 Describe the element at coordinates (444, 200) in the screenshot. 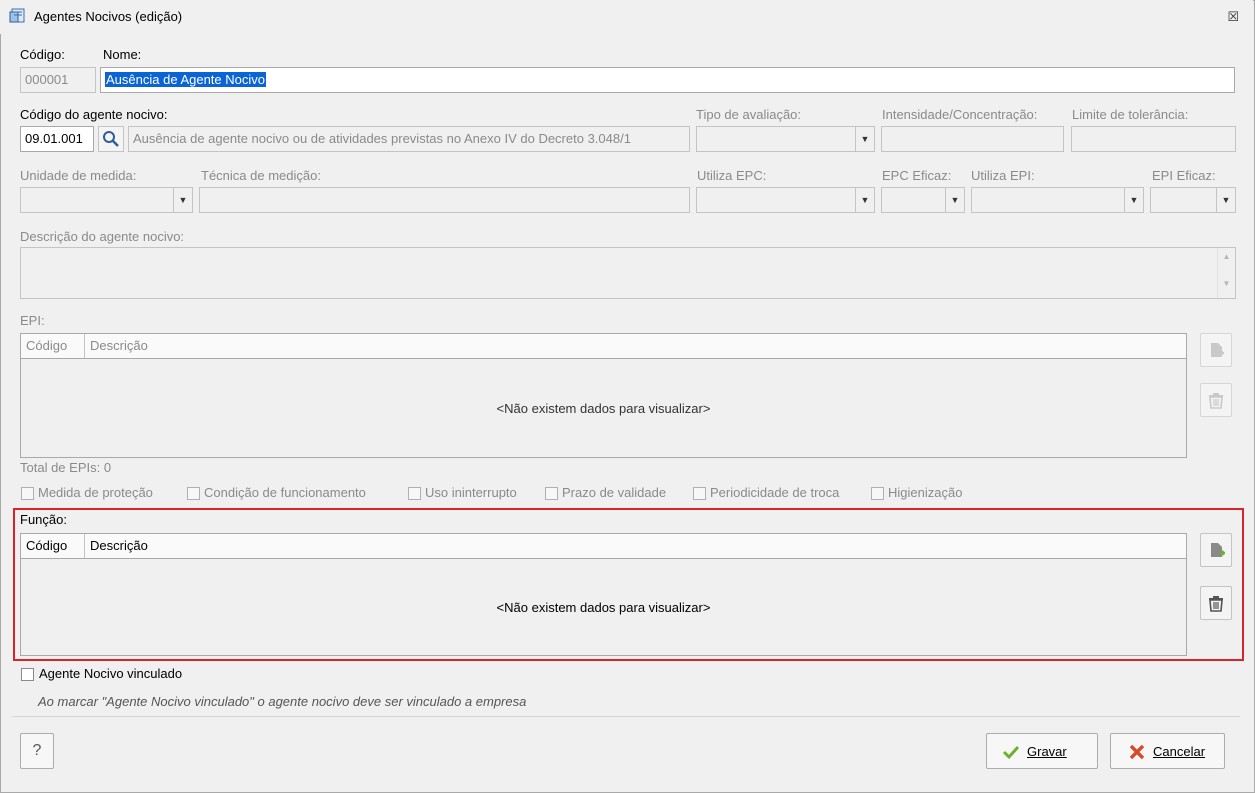

I see `tecnica-field` at that location.